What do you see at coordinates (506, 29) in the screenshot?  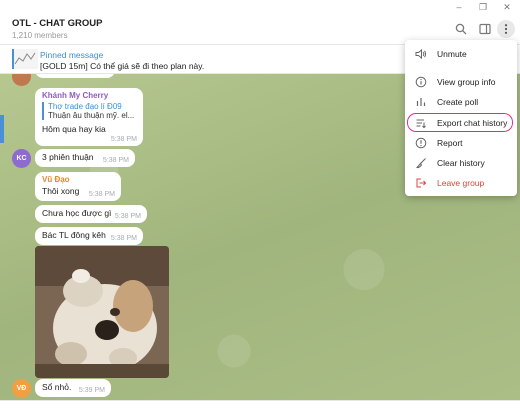 I see `more-vertical-icon` at bounding box center [506, 29].